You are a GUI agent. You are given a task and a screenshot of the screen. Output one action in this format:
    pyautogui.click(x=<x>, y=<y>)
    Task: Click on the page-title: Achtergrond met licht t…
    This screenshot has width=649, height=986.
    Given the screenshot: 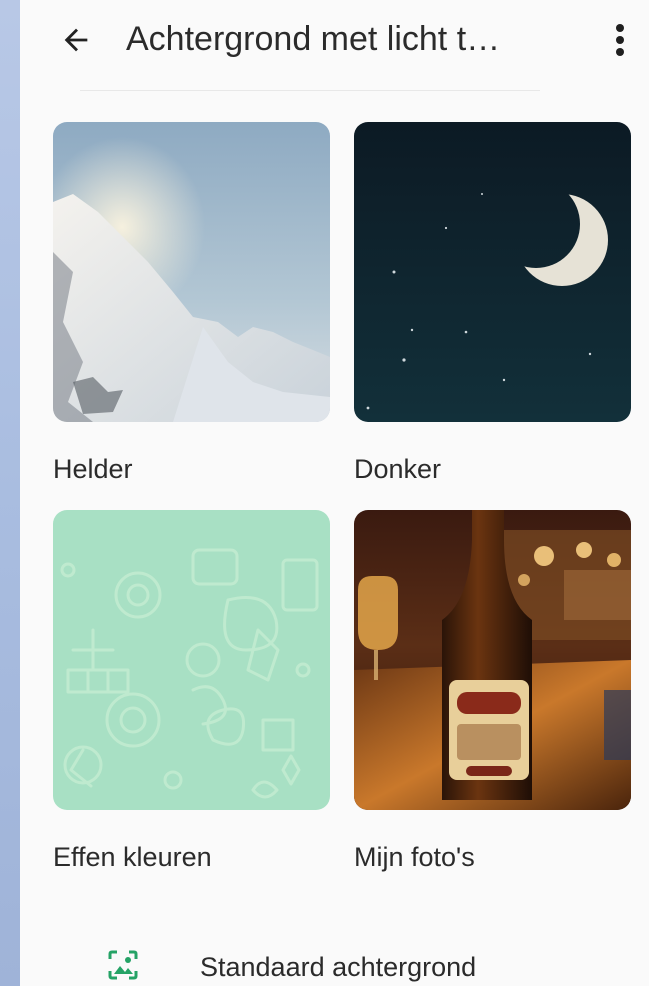 What is the action you would take?
    pyautogui.click(x=313, y=39)
    